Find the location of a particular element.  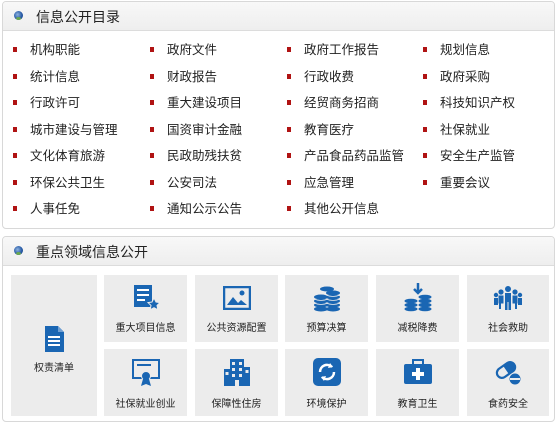

catalog-item: 通知公示公告 is located at coordinates (196, 209).